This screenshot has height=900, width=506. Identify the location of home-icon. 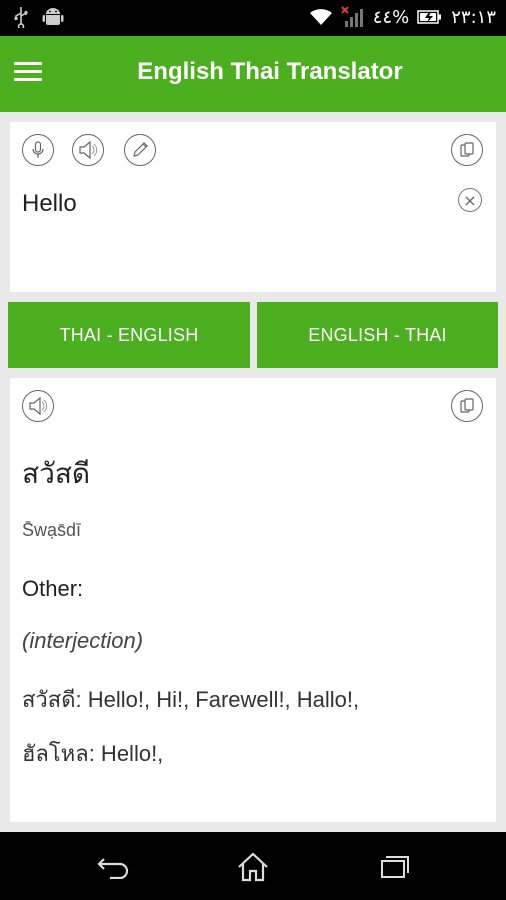
(253, 867).